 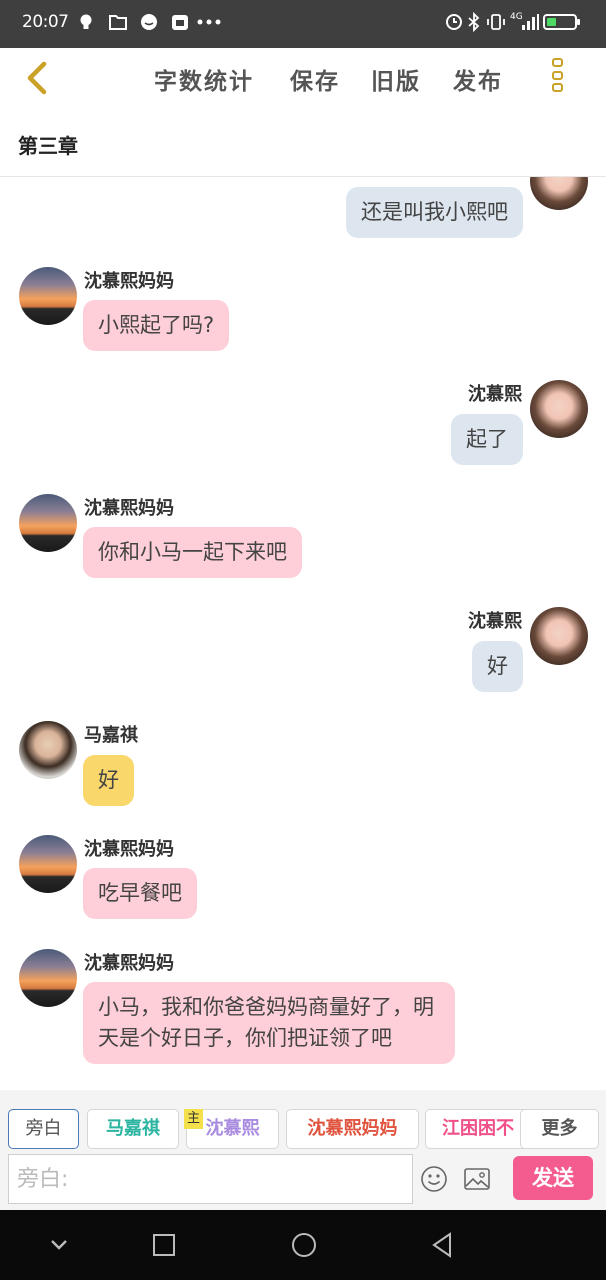 I want to click on input-row: 发送, so click(x=303, y=1180).